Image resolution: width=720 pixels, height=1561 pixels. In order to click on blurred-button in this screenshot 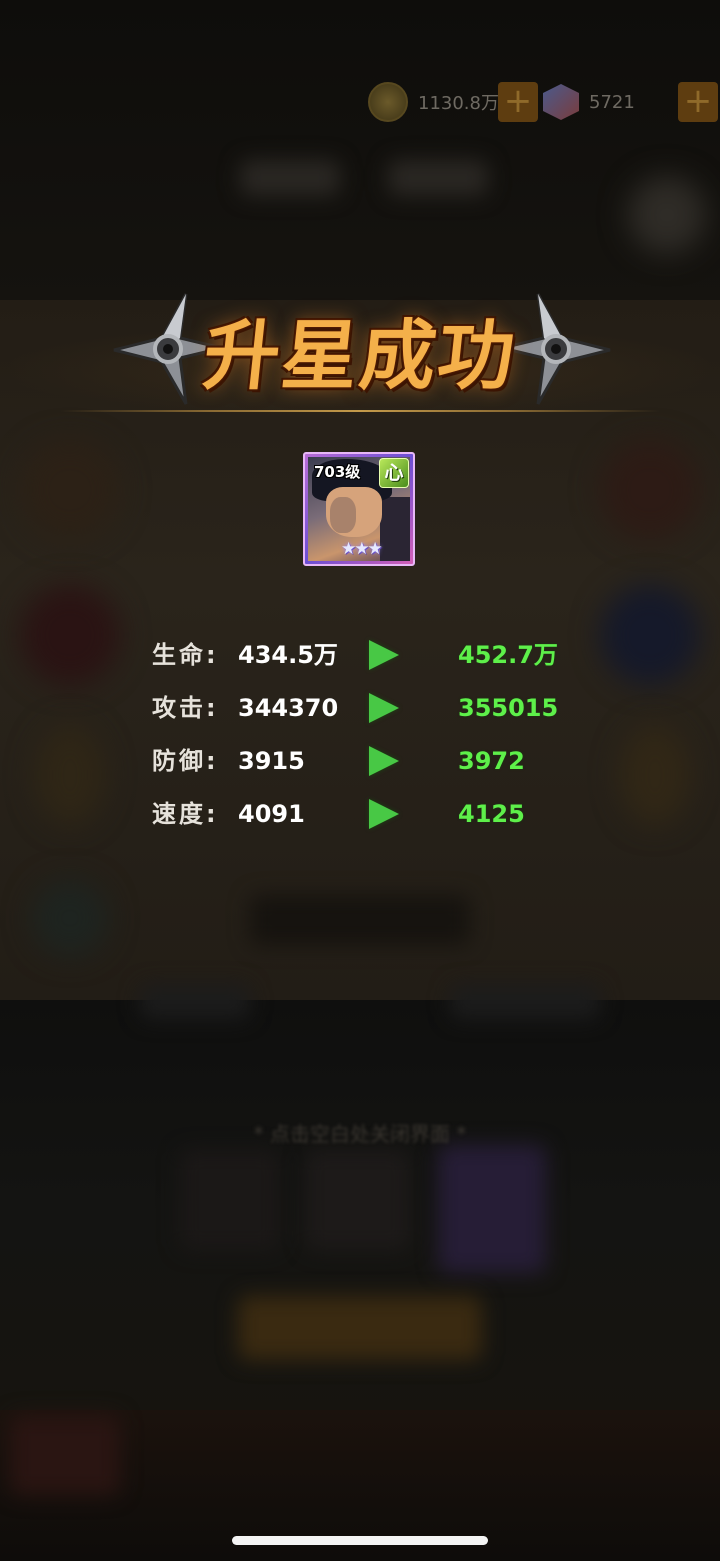, I will do `click(667, 215)`.